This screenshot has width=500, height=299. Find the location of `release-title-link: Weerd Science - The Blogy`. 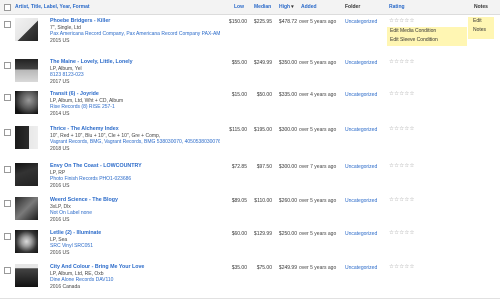

release-title-link: Weerd Science - The Blogy is located at coordinates (135, 200).